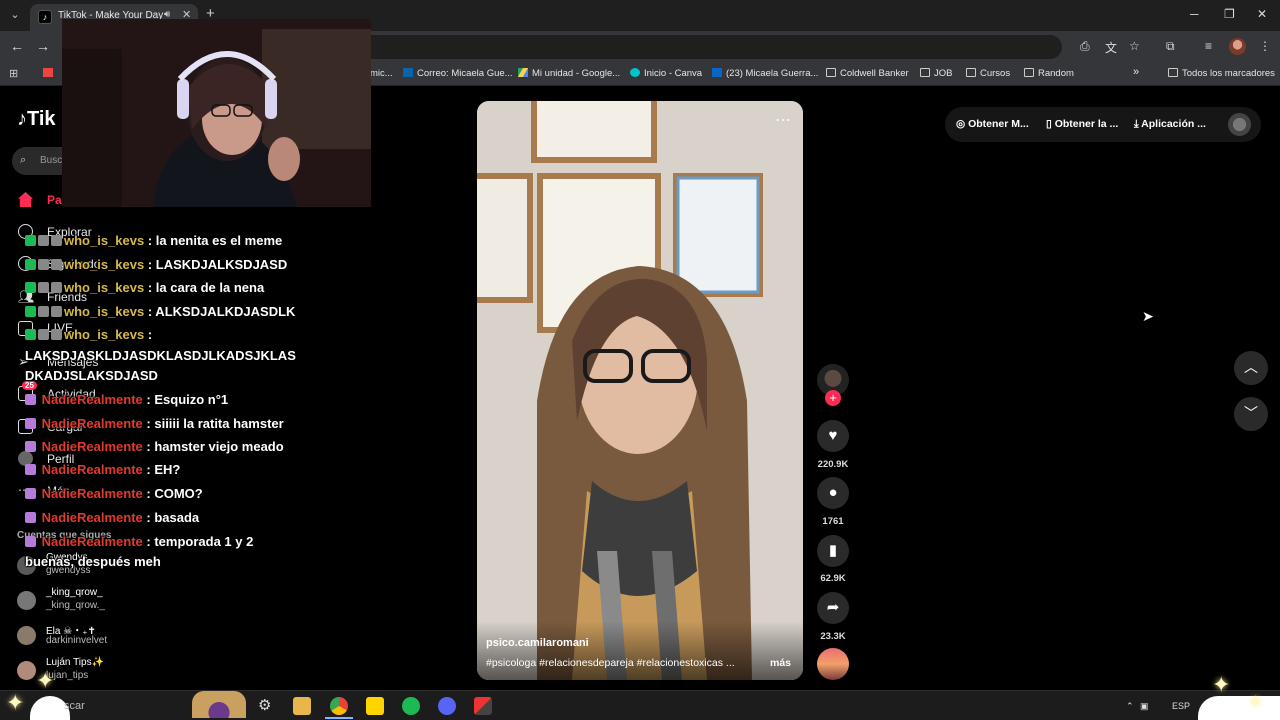 The width and height of the screenshot is (1280, 720). I want to click on window-close-button: ✕, so click(1262, 14).